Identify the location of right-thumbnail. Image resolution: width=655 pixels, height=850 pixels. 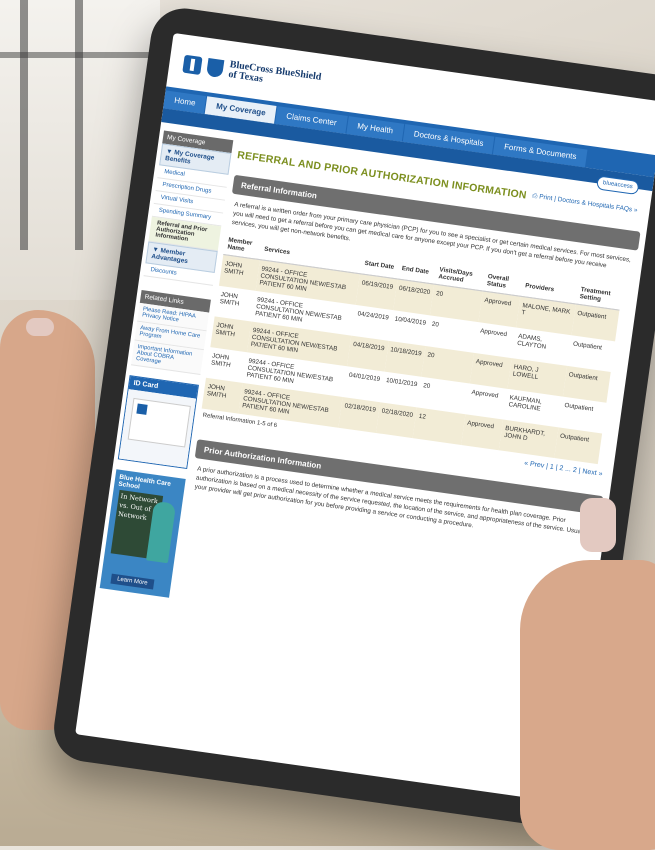
(598, 525).